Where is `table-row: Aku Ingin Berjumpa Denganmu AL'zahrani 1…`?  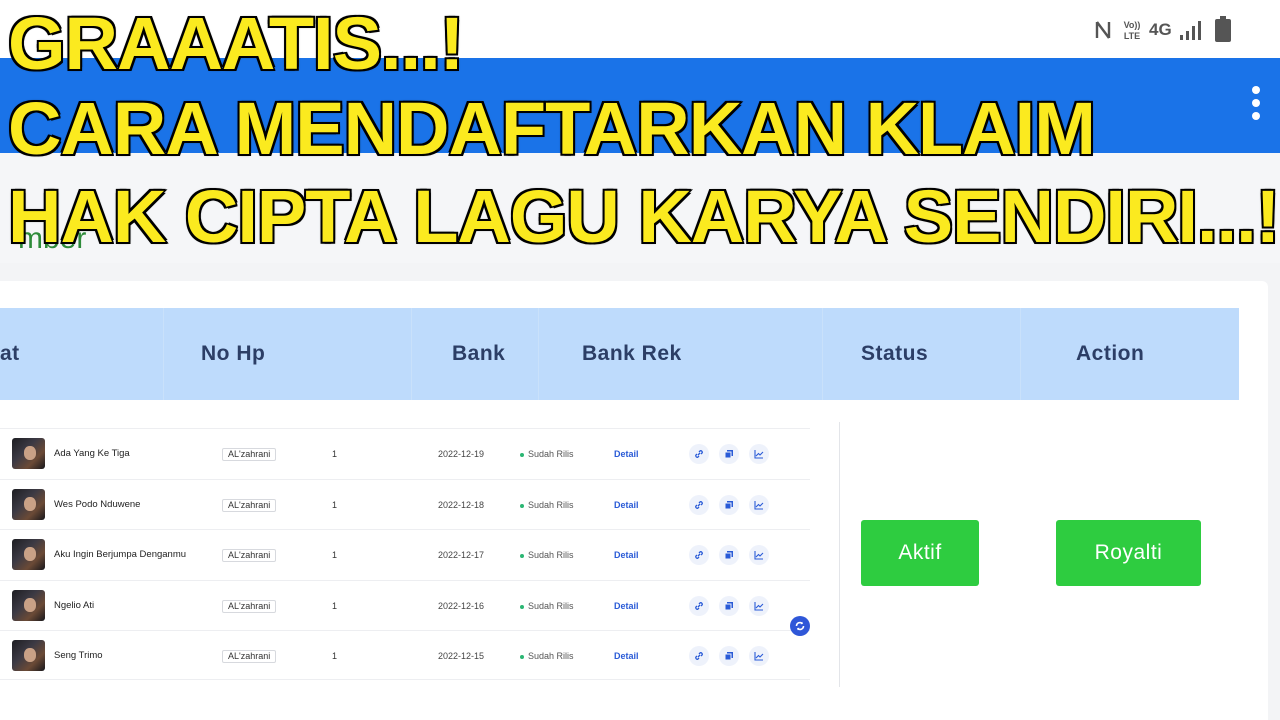 table-row: Aku Ingin Berjumpa Denganmu AL'zahrani 1… is located at coordinates (405, 554).